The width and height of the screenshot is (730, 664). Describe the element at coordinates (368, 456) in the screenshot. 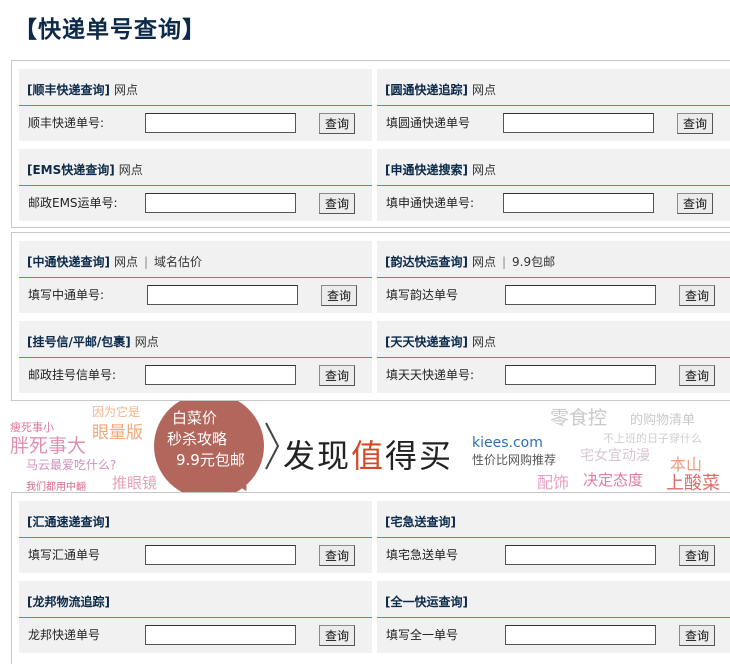

I see `banner-slogan: 发现值得买` at that location.